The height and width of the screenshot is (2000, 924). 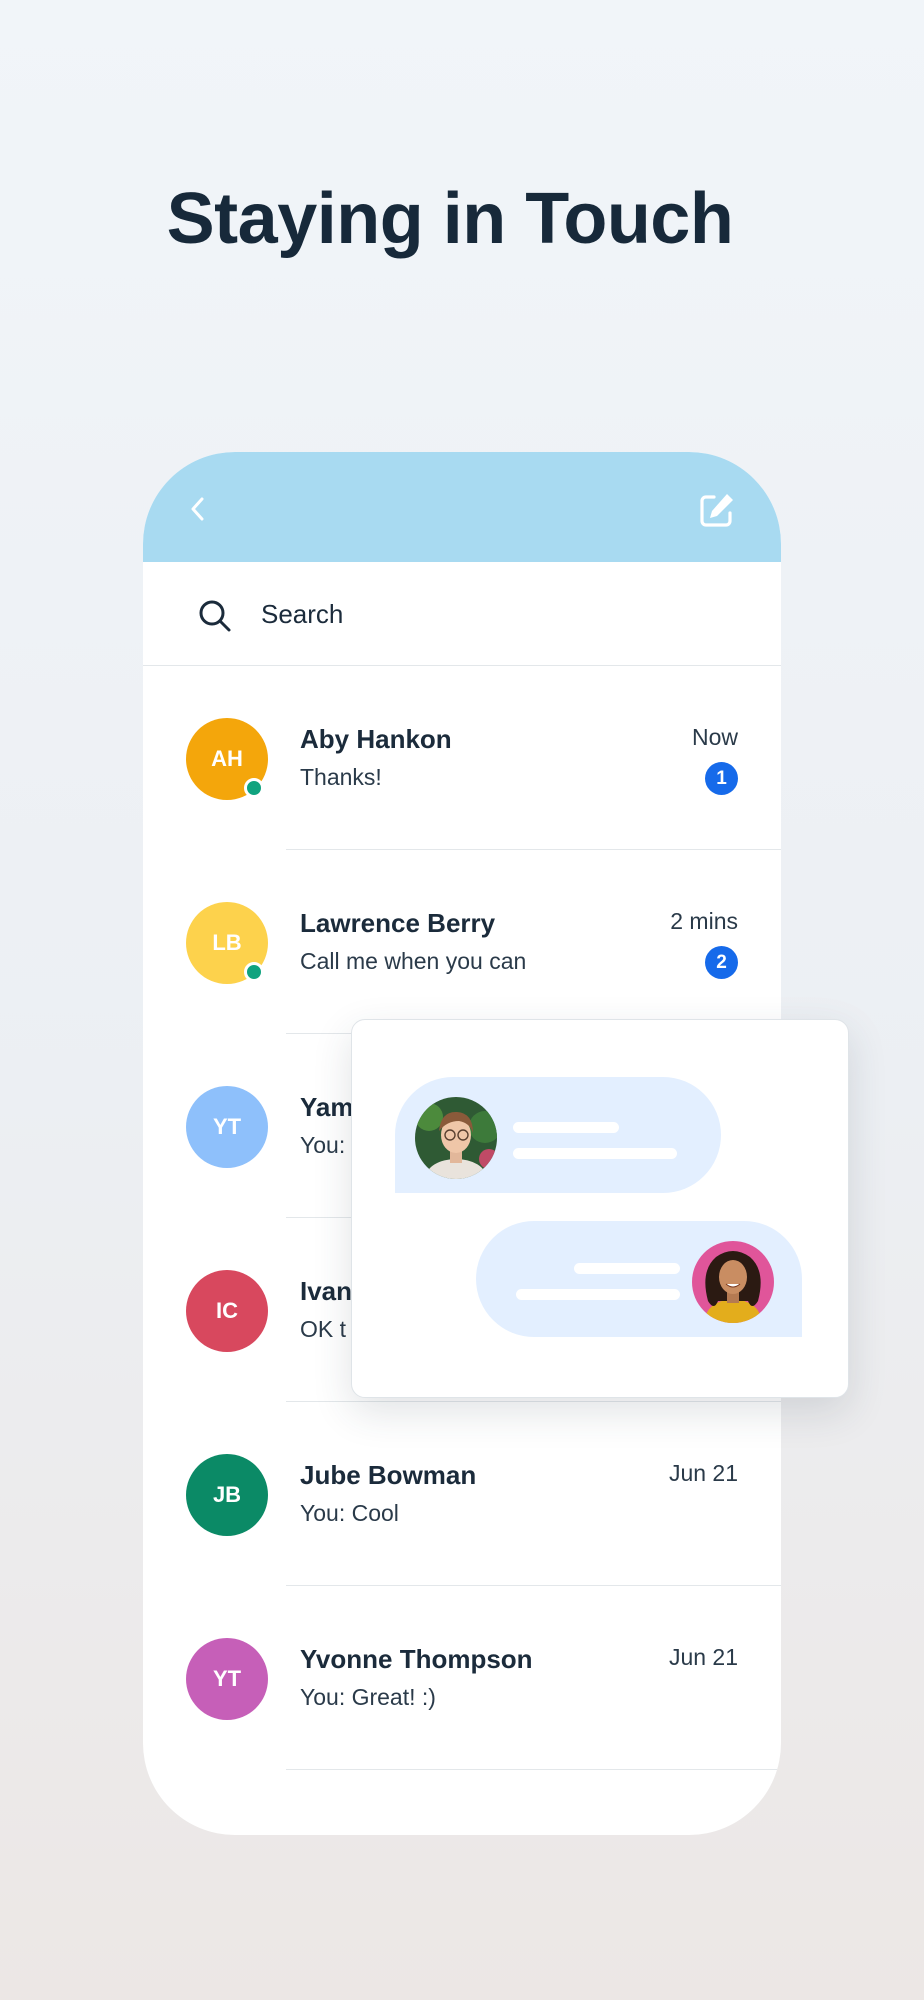 What do you see at coordinates (368, 1697) in the screenshot?
I see `message-preview: You: Great! :)` at bounding box center [368, 1697].